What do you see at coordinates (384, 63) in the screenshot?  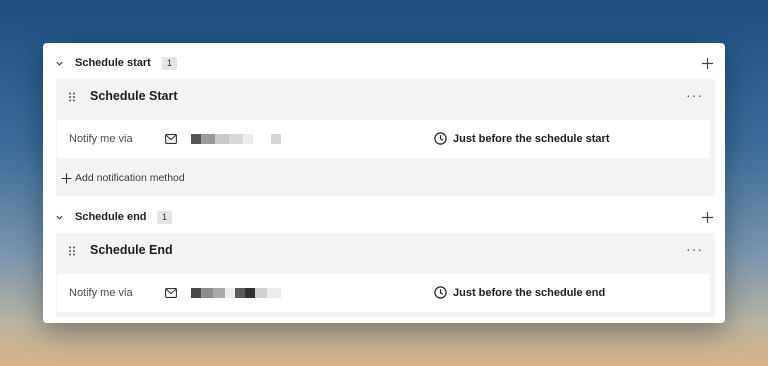 I see `section-header-schedule-start: Schedule start 1` at bounding box center [384, 63].